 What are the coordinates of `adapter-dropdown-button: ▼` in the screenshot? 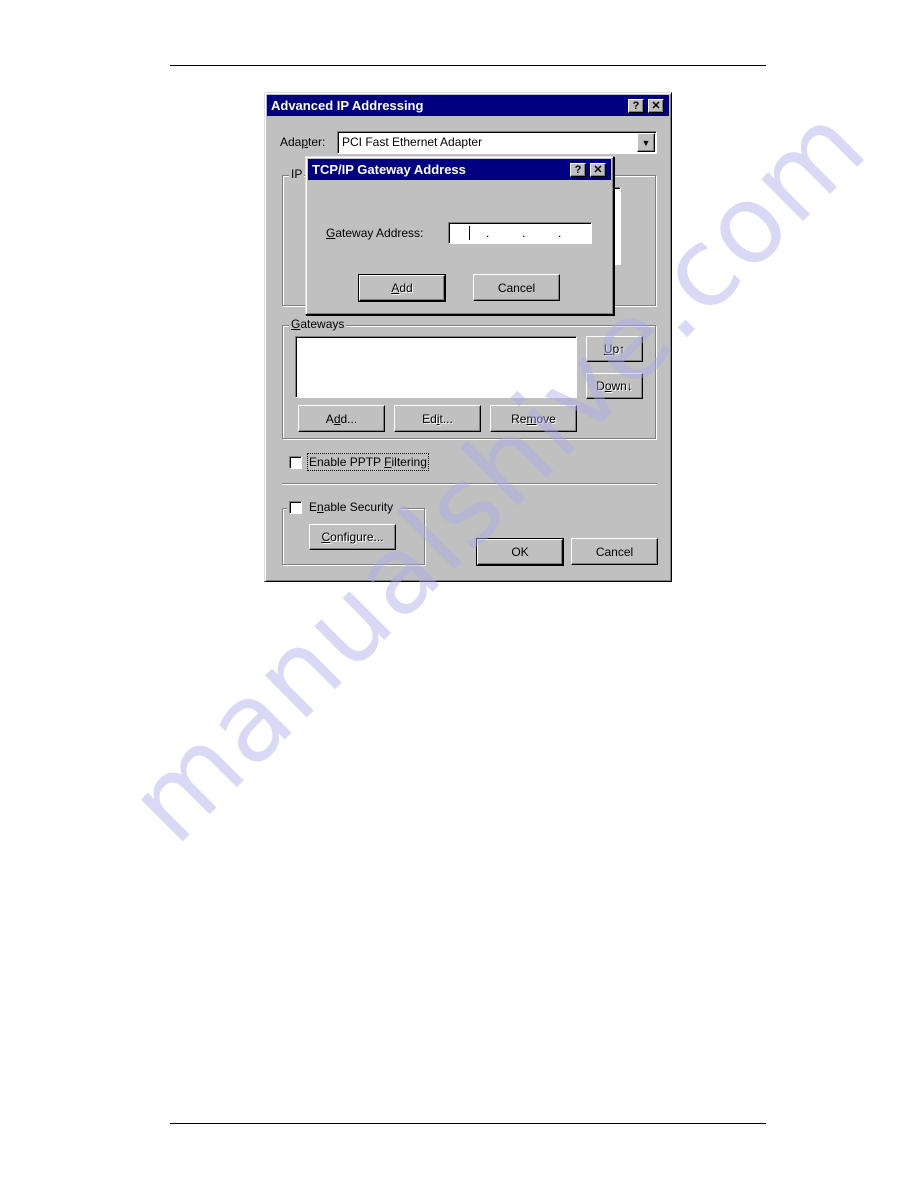 It's located at (646, 142).